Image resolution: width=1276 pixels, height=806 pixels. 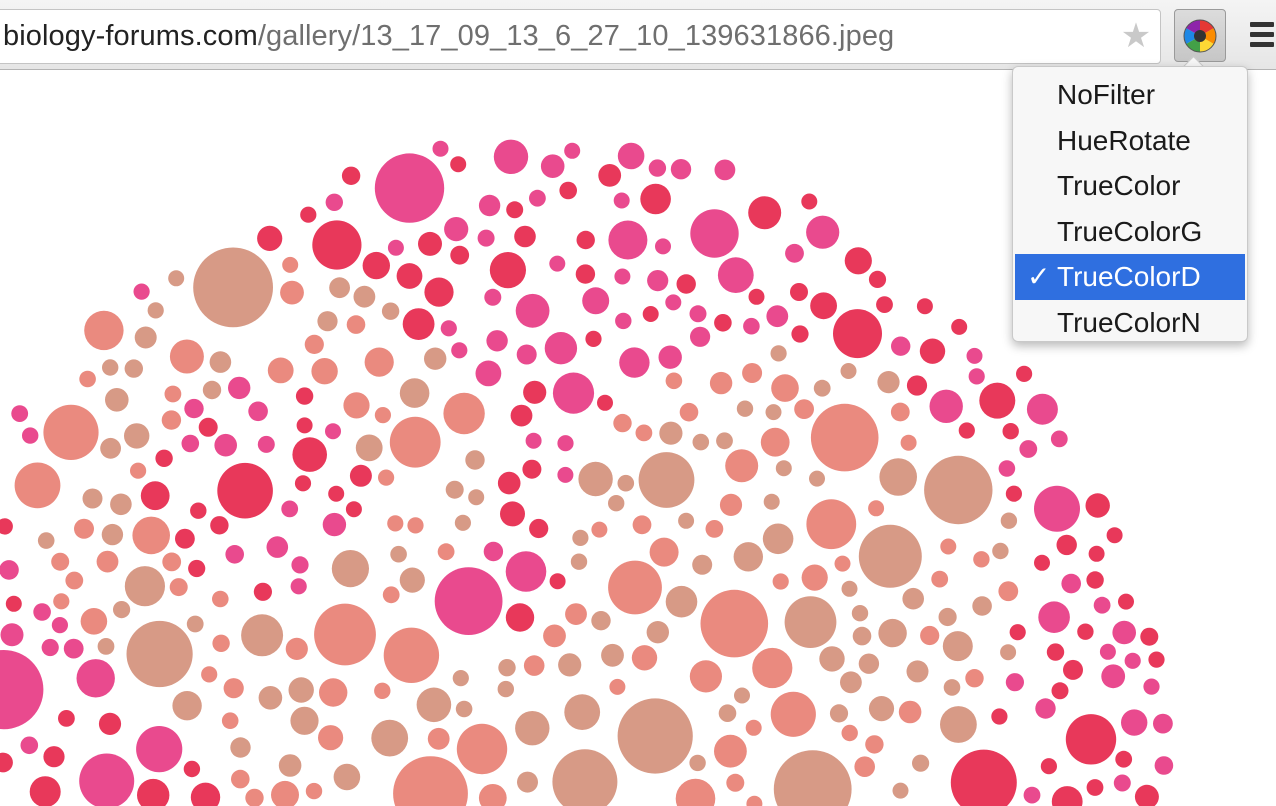 What do you see at coordinates (1130, 323) in the screenshot?
I see `menu-item-truecolorn: TrueColorN` at bounding box center [1130, 323].